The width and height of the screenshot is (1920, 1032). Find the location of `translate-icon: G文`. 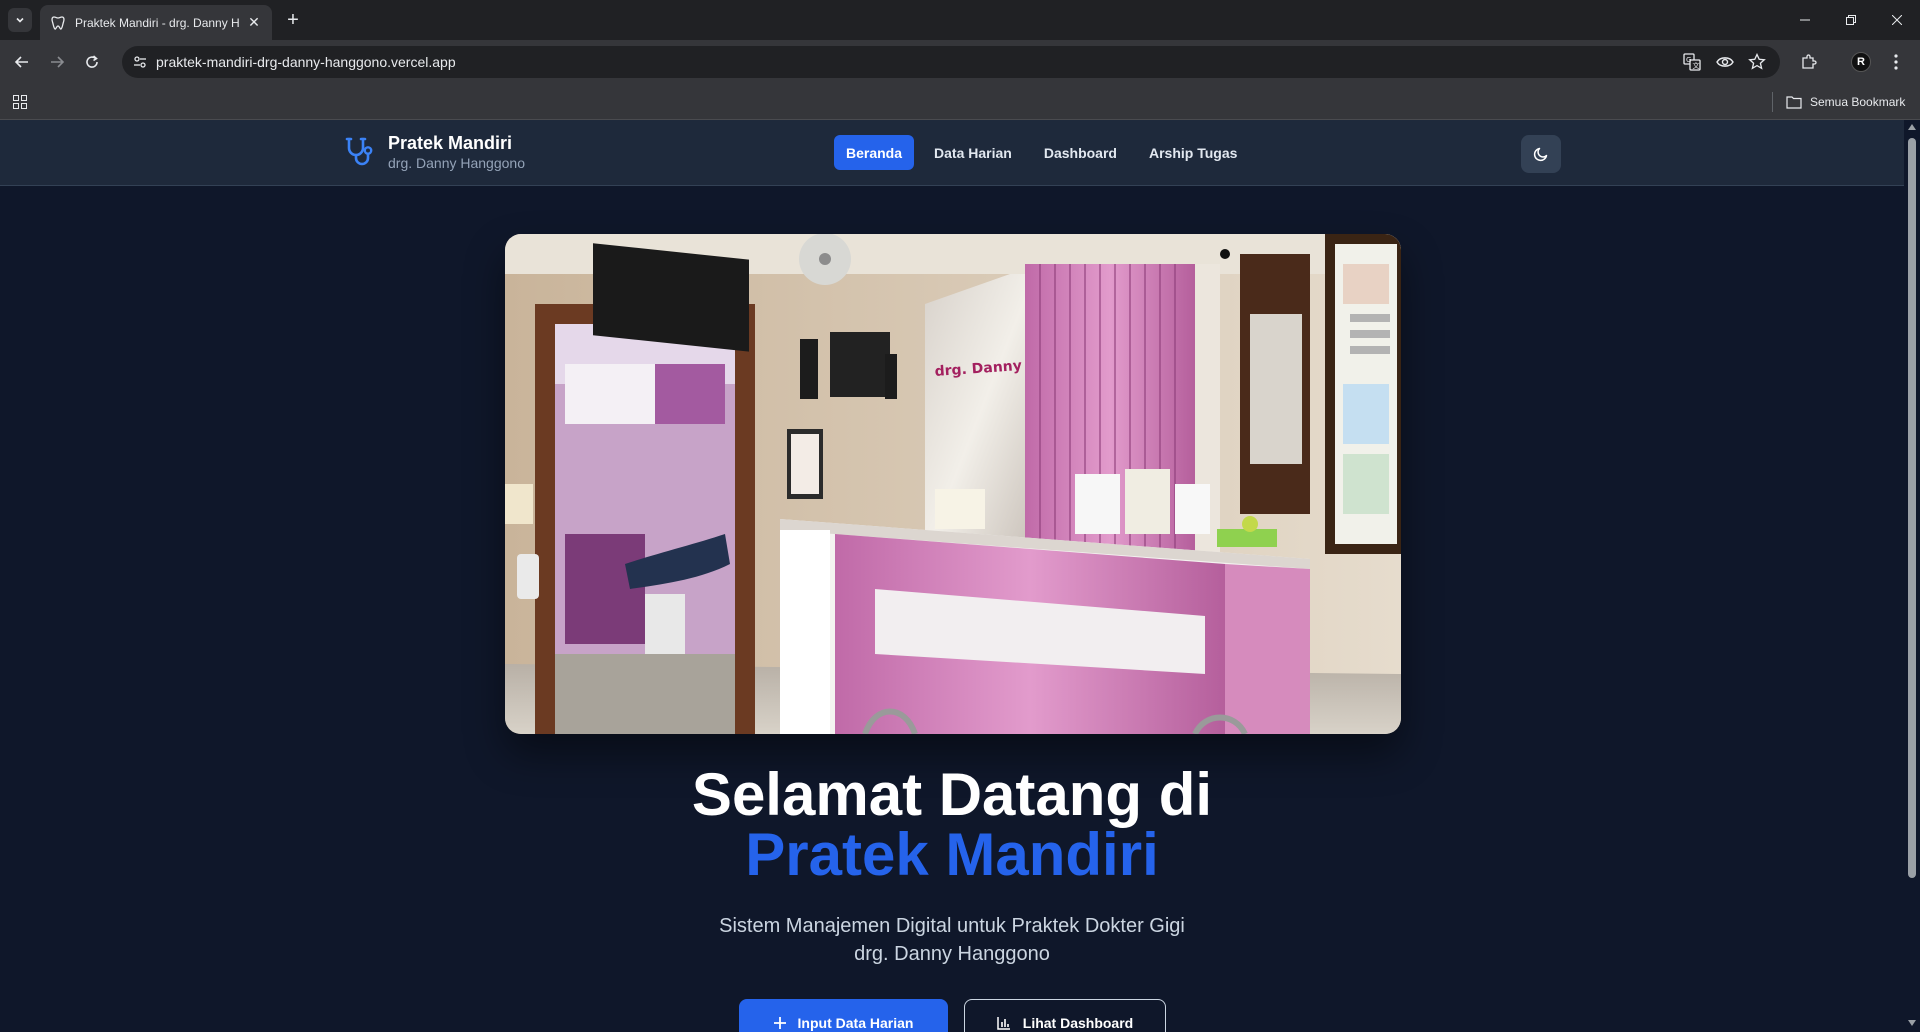

translate-icon: G文 is located at coordinates (1692, 62).